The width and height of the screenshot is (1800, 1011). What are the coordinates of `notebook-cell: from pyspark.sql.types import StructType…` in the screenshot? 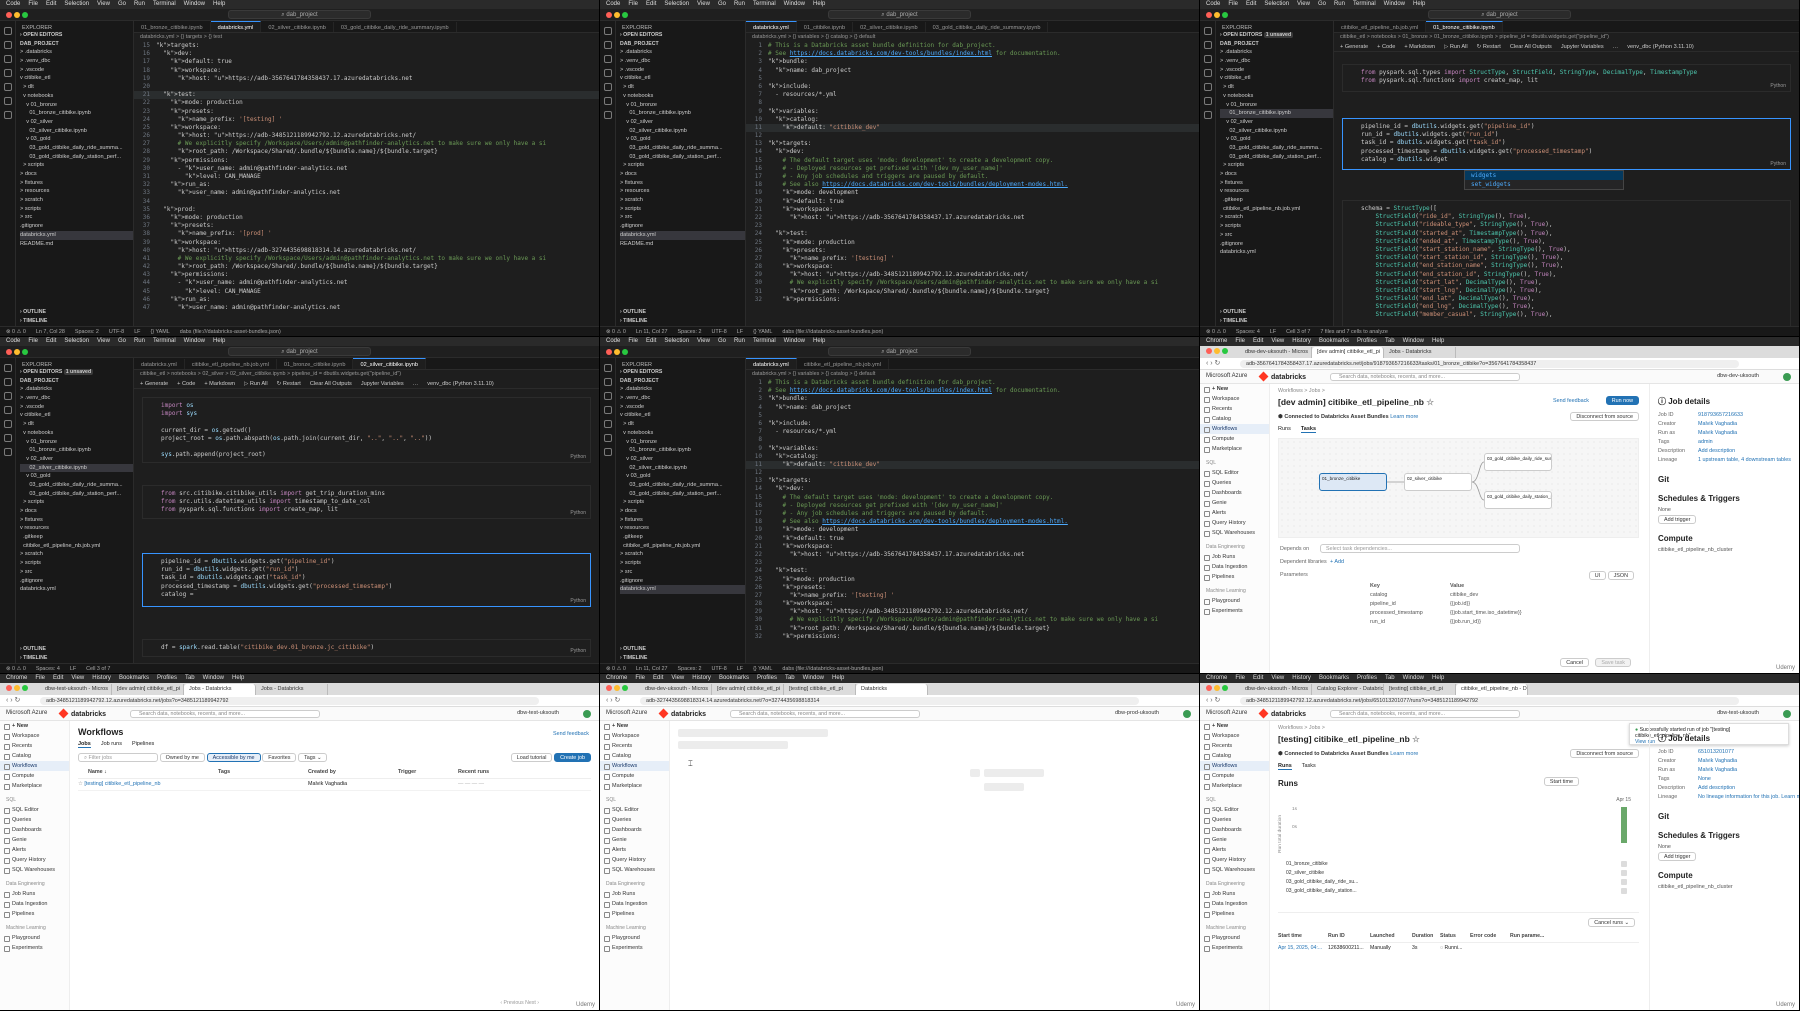 It's located at (1566, 78).